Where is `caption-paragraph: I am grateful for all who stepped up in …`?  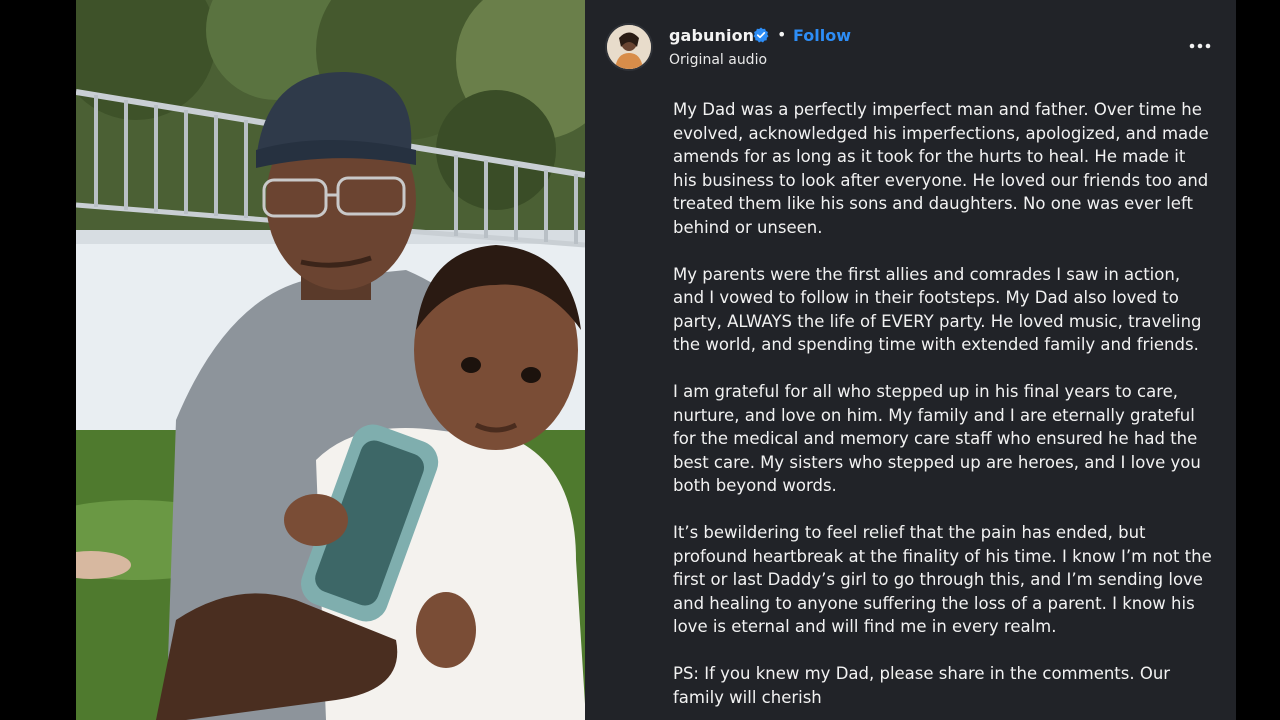 caption-paragraph: I am grateful for all who stepped up in … is located at coordinates (937, 438).